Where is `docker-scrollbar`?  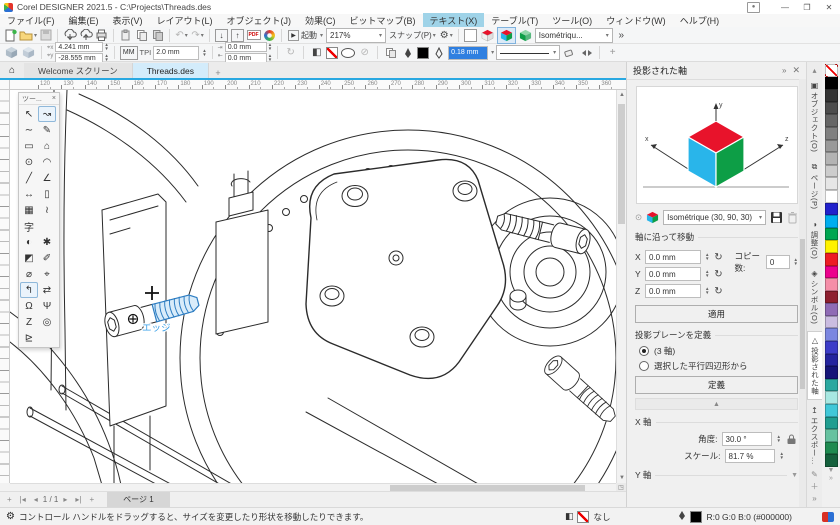 docker-scrollbar is located at coordinates (802, 293).